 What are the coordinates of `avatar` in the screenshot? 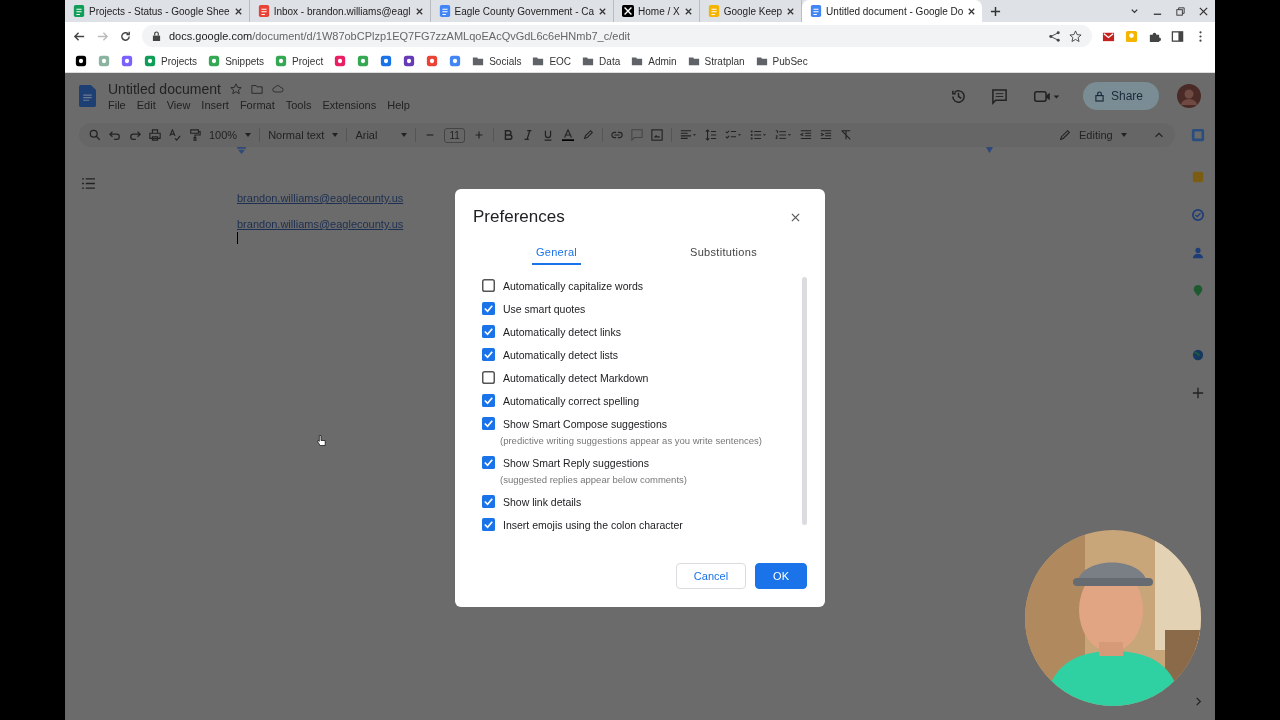 It's located at (1189, 96).